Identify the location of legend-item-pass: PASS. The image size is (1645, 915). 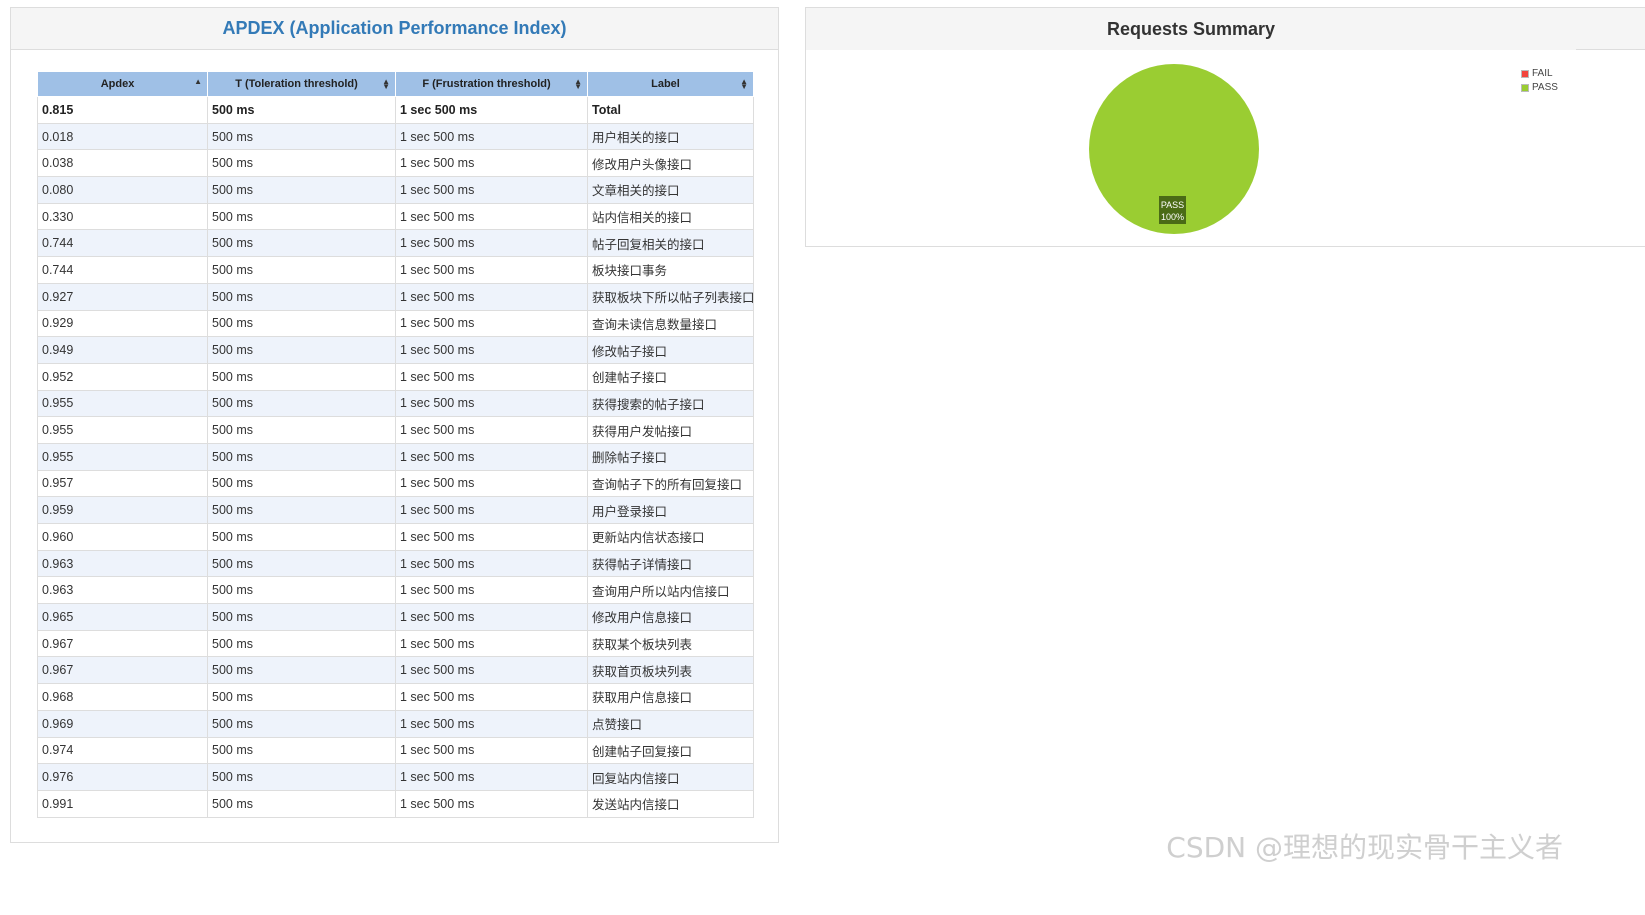
(1539, 88).